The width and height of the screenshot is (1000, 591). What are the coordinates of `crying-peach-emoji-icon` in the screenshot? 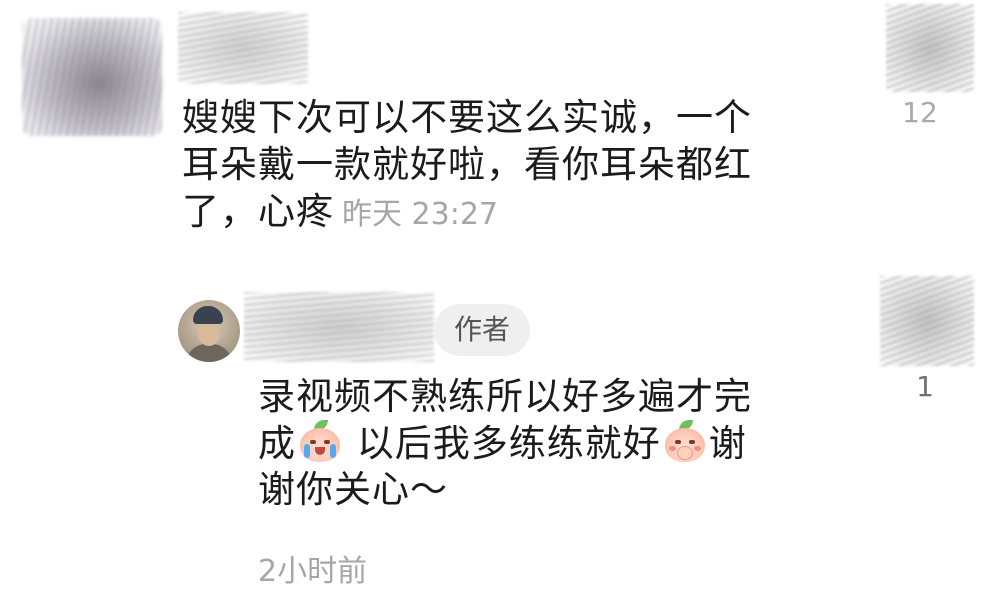 It's located at (320, 441).